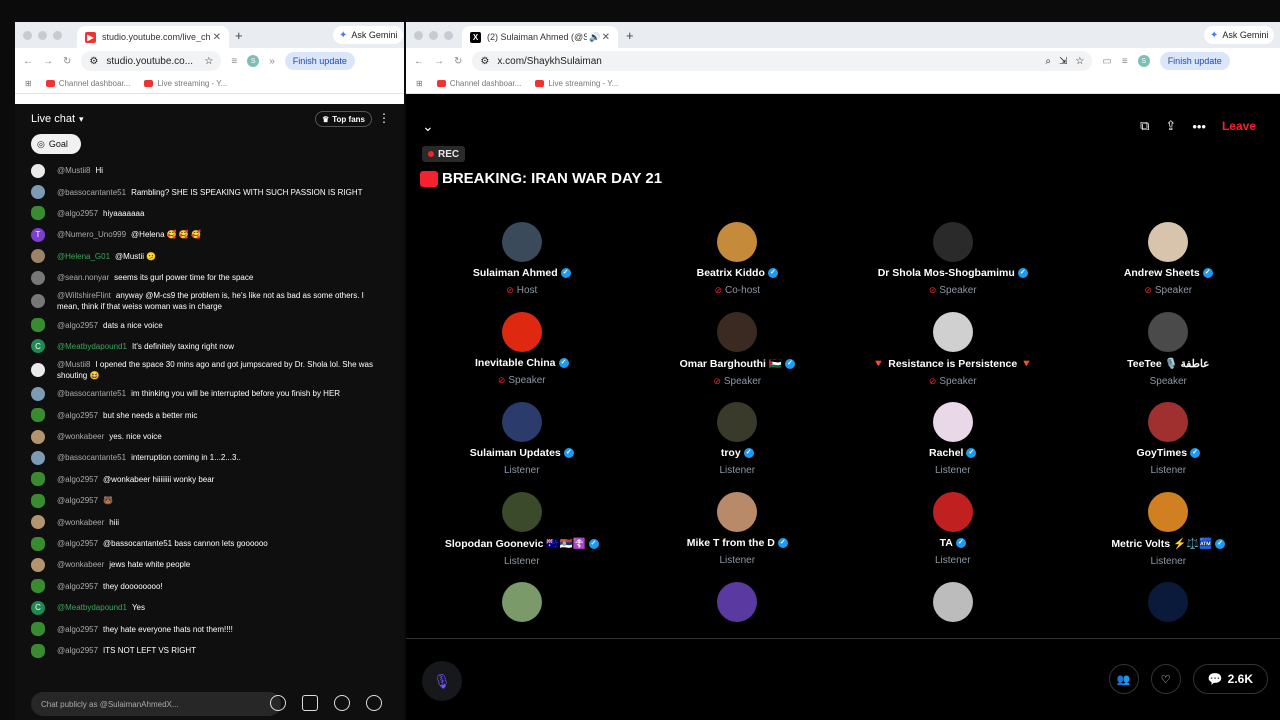 The image size is (1280, 720). I want to click on participant: Metric Volts ⚡⚖️🏧 ✓ Listener, so click(1169, 533).